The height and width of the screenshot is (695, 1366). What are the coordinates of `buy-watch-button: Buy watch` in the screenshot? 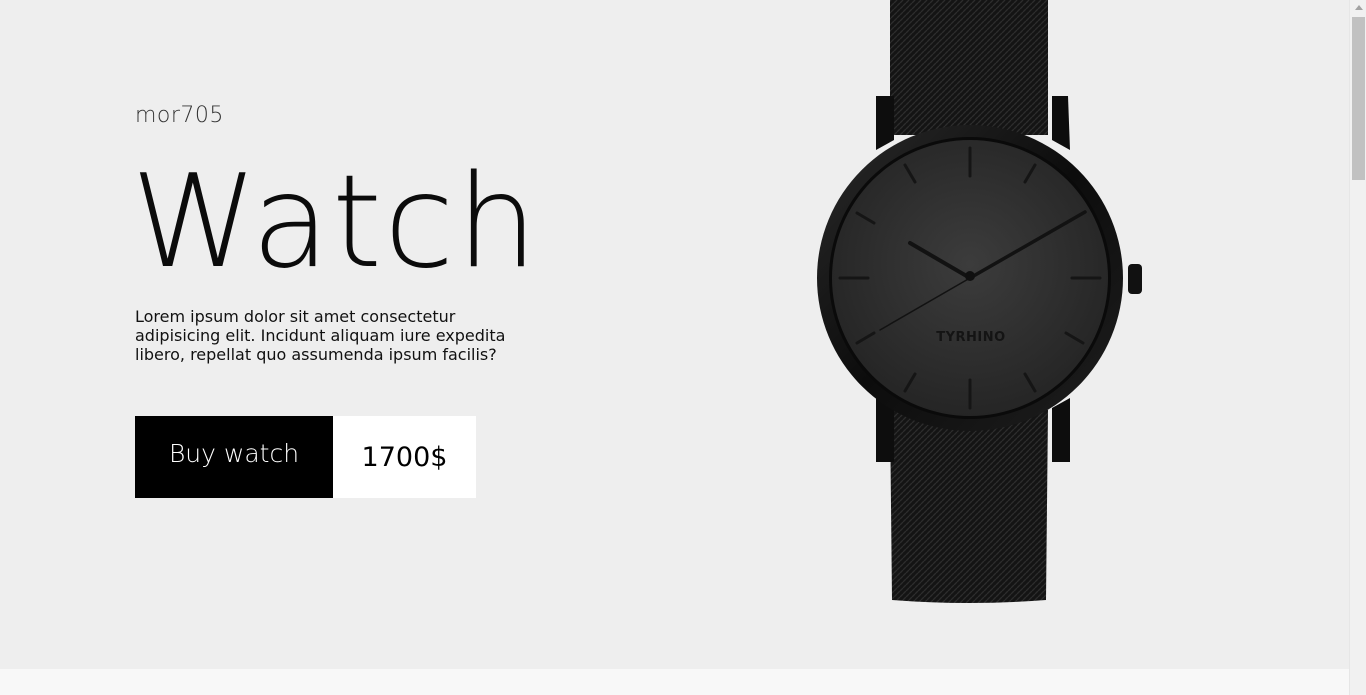 It's located at (234, 457).